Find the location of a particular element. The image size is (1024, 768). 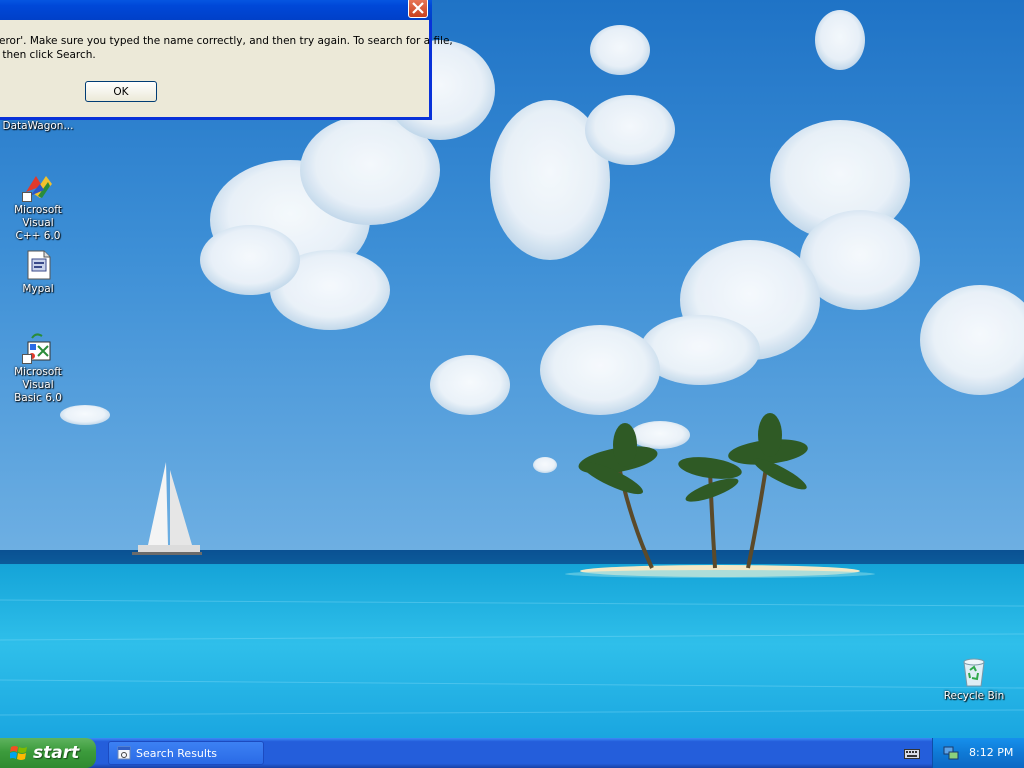

taskbar-button-search-results: Search Results is located at coordinates (186, 753).